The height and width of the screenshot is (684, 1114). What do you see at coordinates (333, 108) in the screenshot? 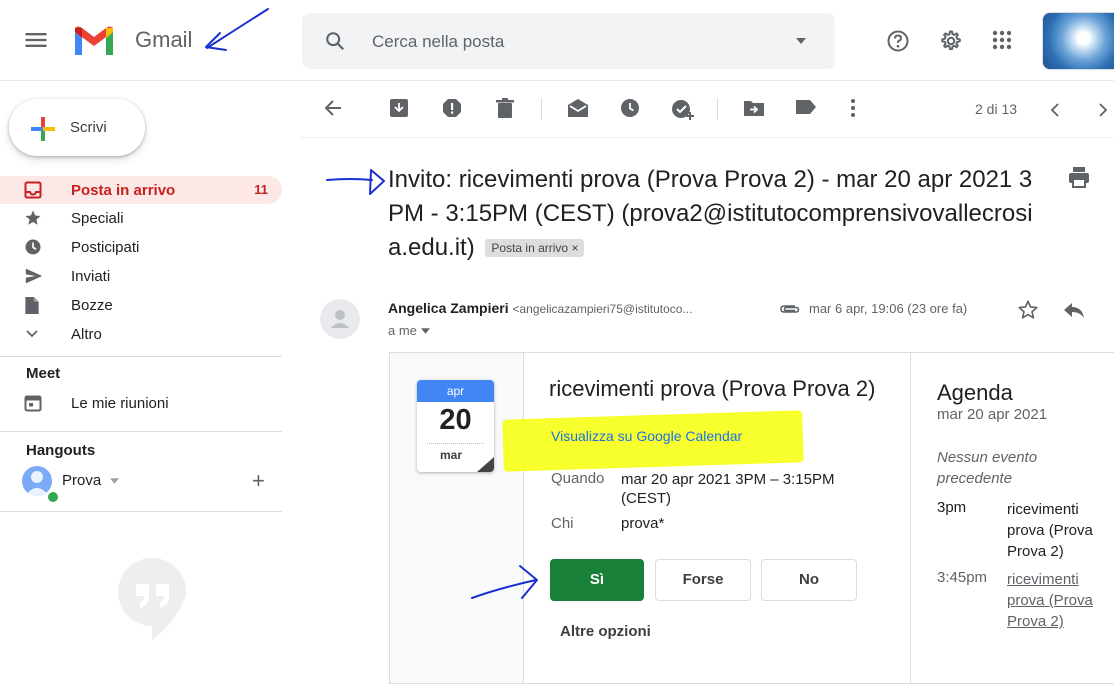
I see `back-arrow-icon` at bounding box center [333, 108].